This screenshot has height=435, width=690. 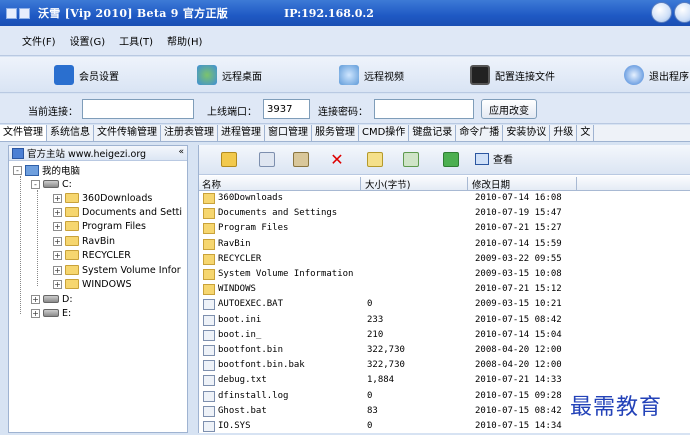 I want to click on tab-keylogger: 键盘记录, so click(x=433, y=133).